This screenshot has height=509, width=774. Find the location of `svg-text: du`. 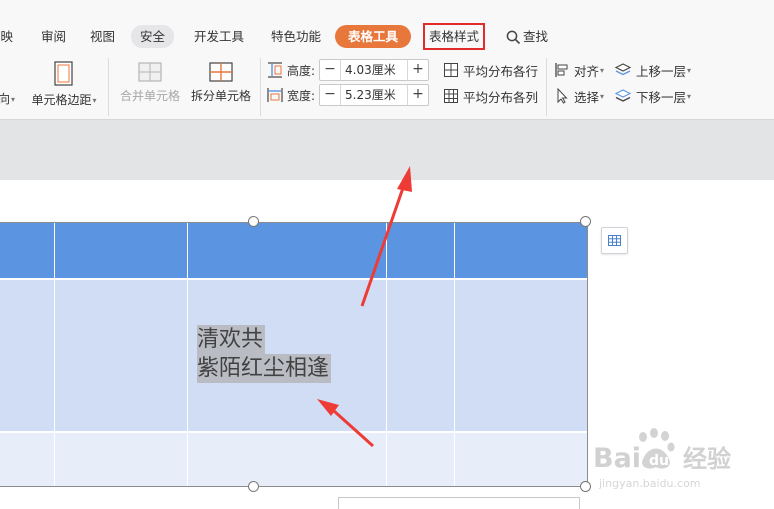

svg-text: du is located at coordinates (659, 461).